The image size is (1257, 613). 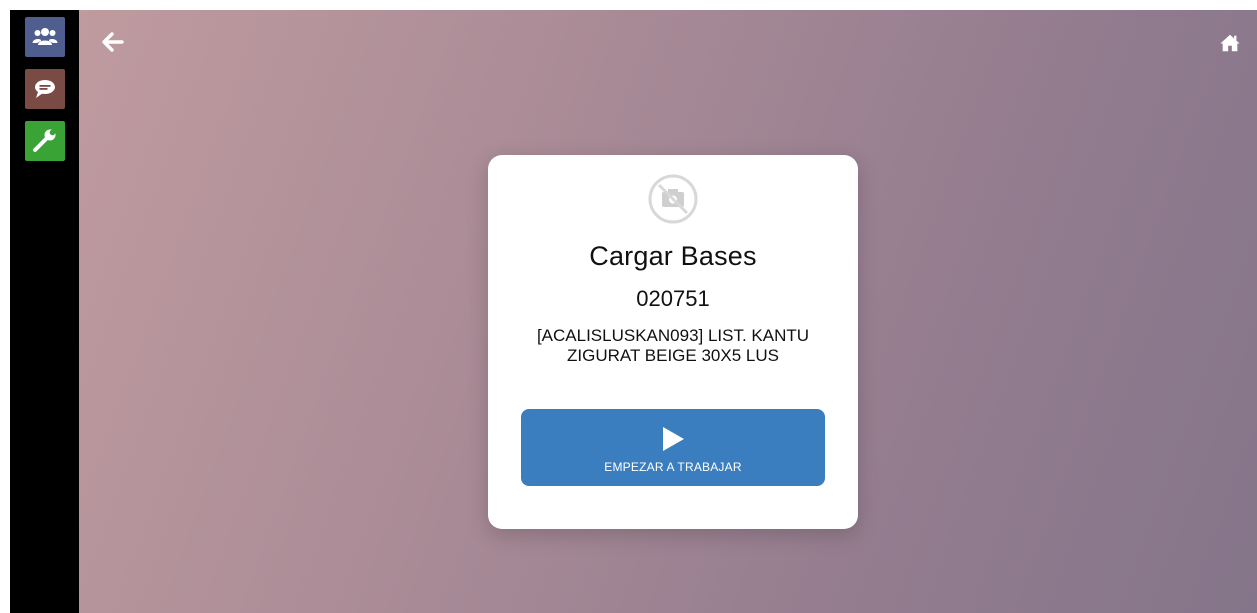 I want to click on arrow-left-icon, so click(x=113, y=42).